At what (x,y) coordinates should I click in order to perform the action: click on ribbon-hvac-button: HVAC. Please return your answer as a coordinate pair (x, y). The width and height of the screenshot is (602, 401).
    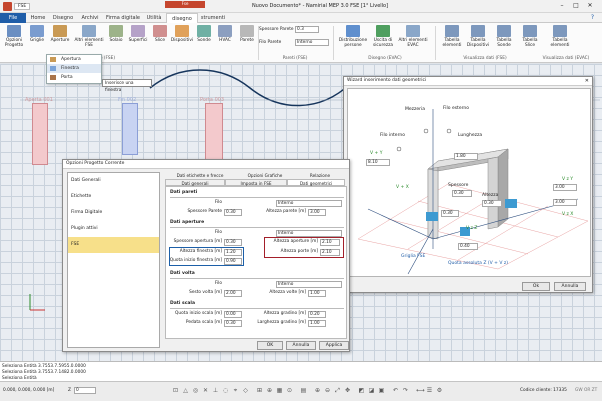
    Looking at the image, I should click on (225, 34).